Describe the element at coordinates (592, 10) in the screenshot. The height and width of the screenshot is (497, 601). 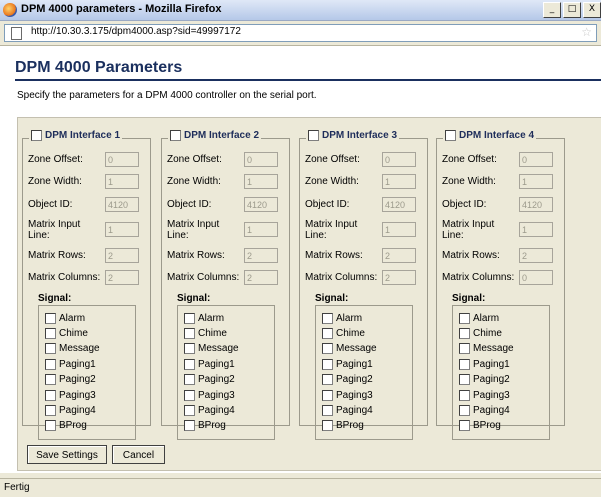
I see `close-button: X` at that location.